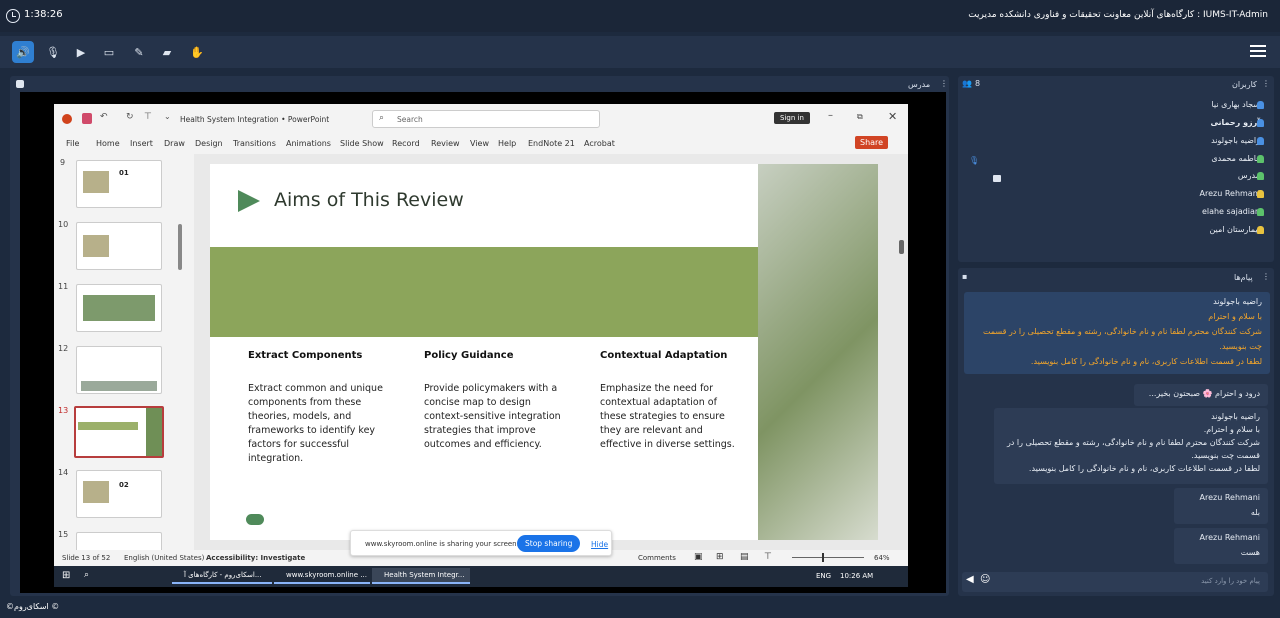 This screenshot has width=1280, height=618. I want to click on chat-input: پیام خود را وارد کنید ◀ ☺, so click(1115, 582).